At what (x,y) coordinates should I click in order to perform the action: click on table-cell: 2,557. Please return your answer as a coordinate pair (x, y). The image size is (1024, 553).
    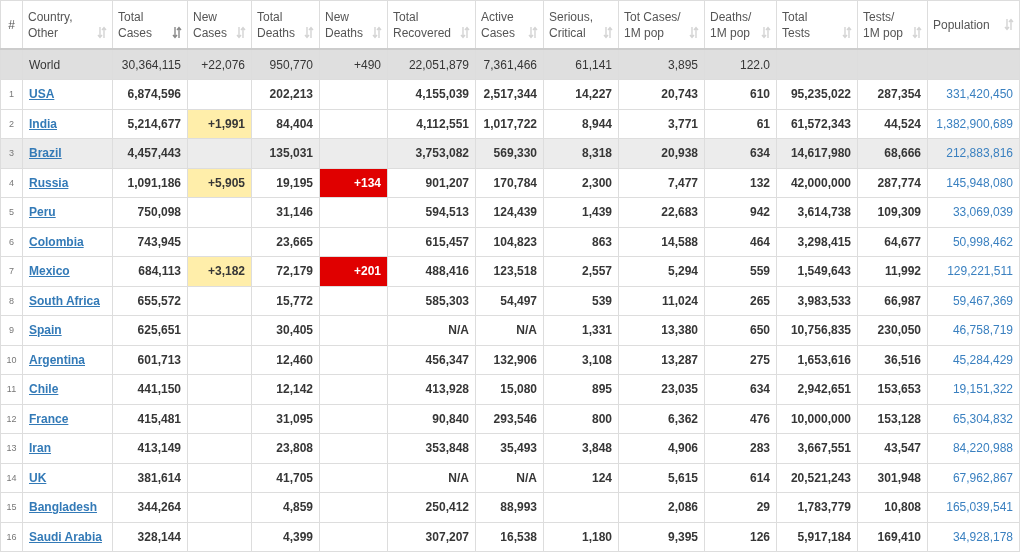
    Looking at the image, I should click on (581, 271).